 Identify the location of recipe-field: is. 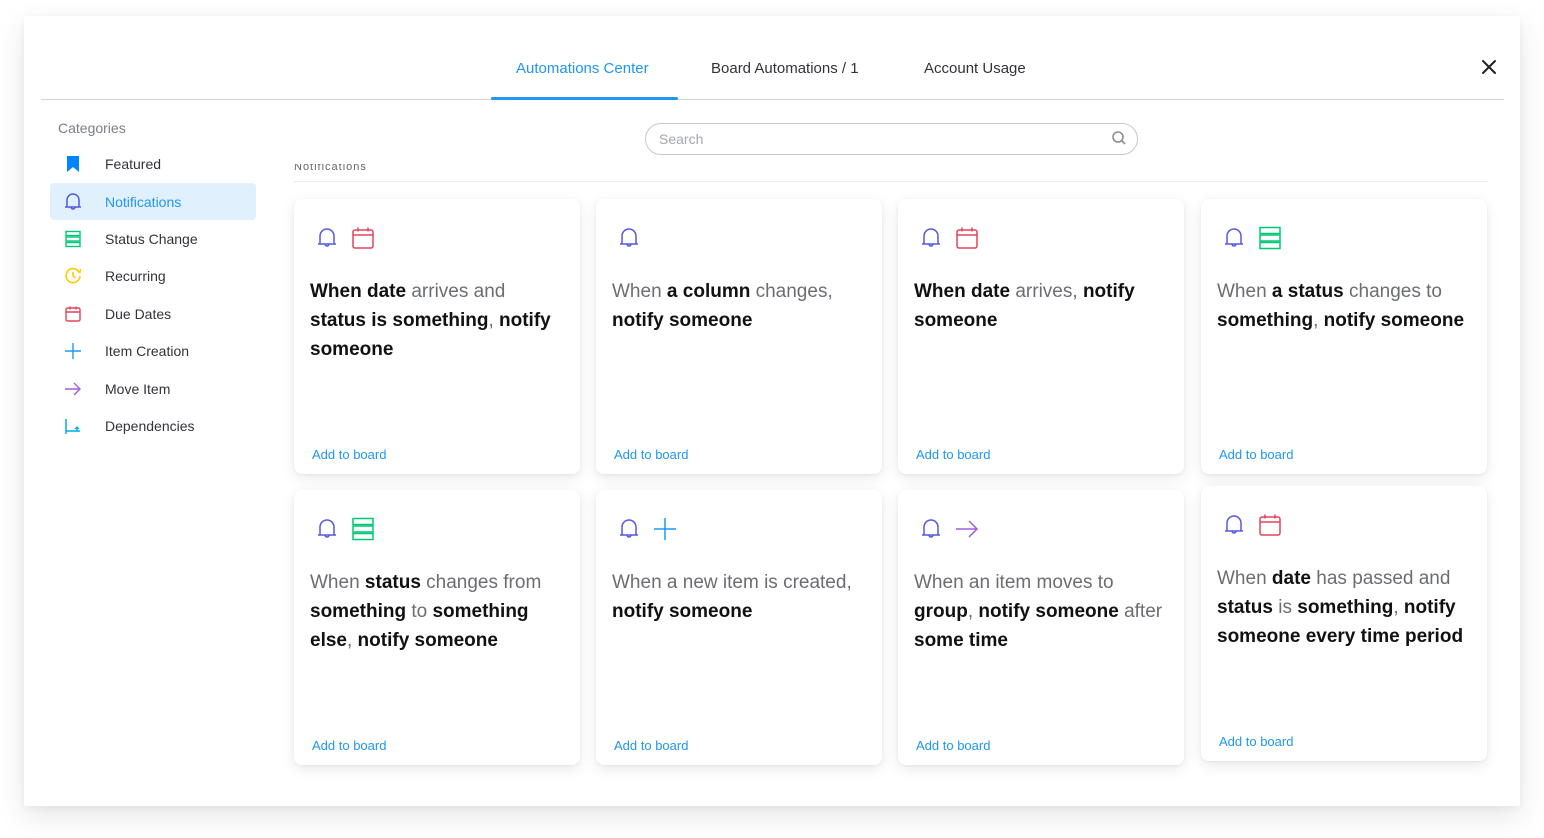
(379, 320).